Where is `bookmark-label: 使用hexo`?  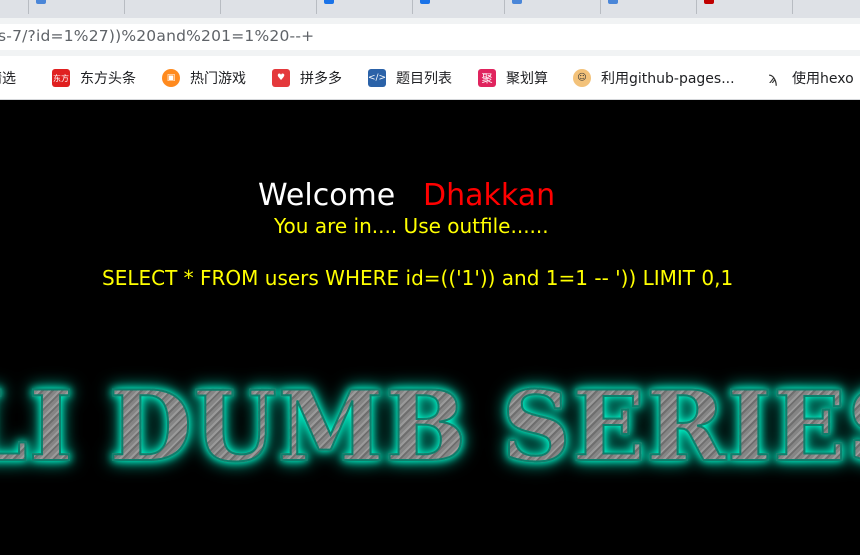 bookmark-label: 使用hexo is located at coordinates (823, 79).